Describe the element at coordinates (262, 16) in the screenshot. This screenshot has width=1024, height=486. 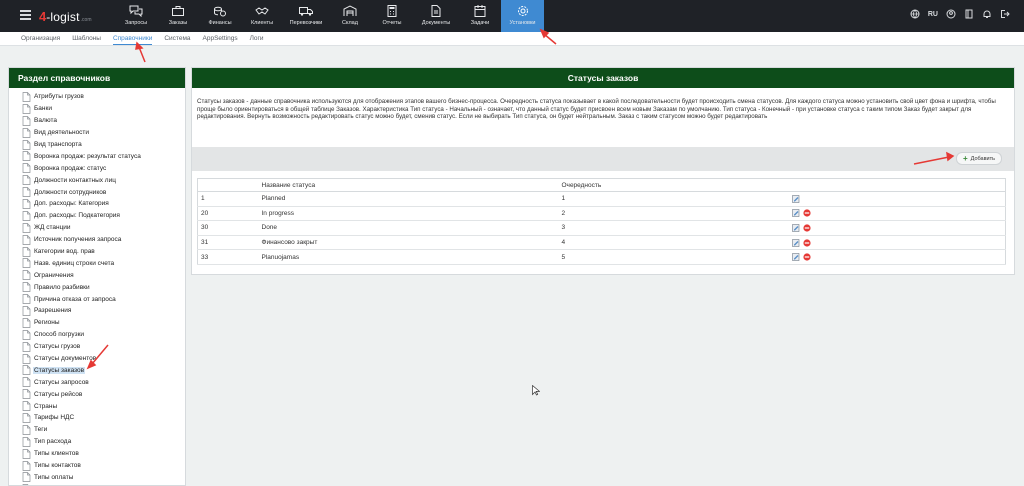
I see `nav-clients: Клиенты` at that location.